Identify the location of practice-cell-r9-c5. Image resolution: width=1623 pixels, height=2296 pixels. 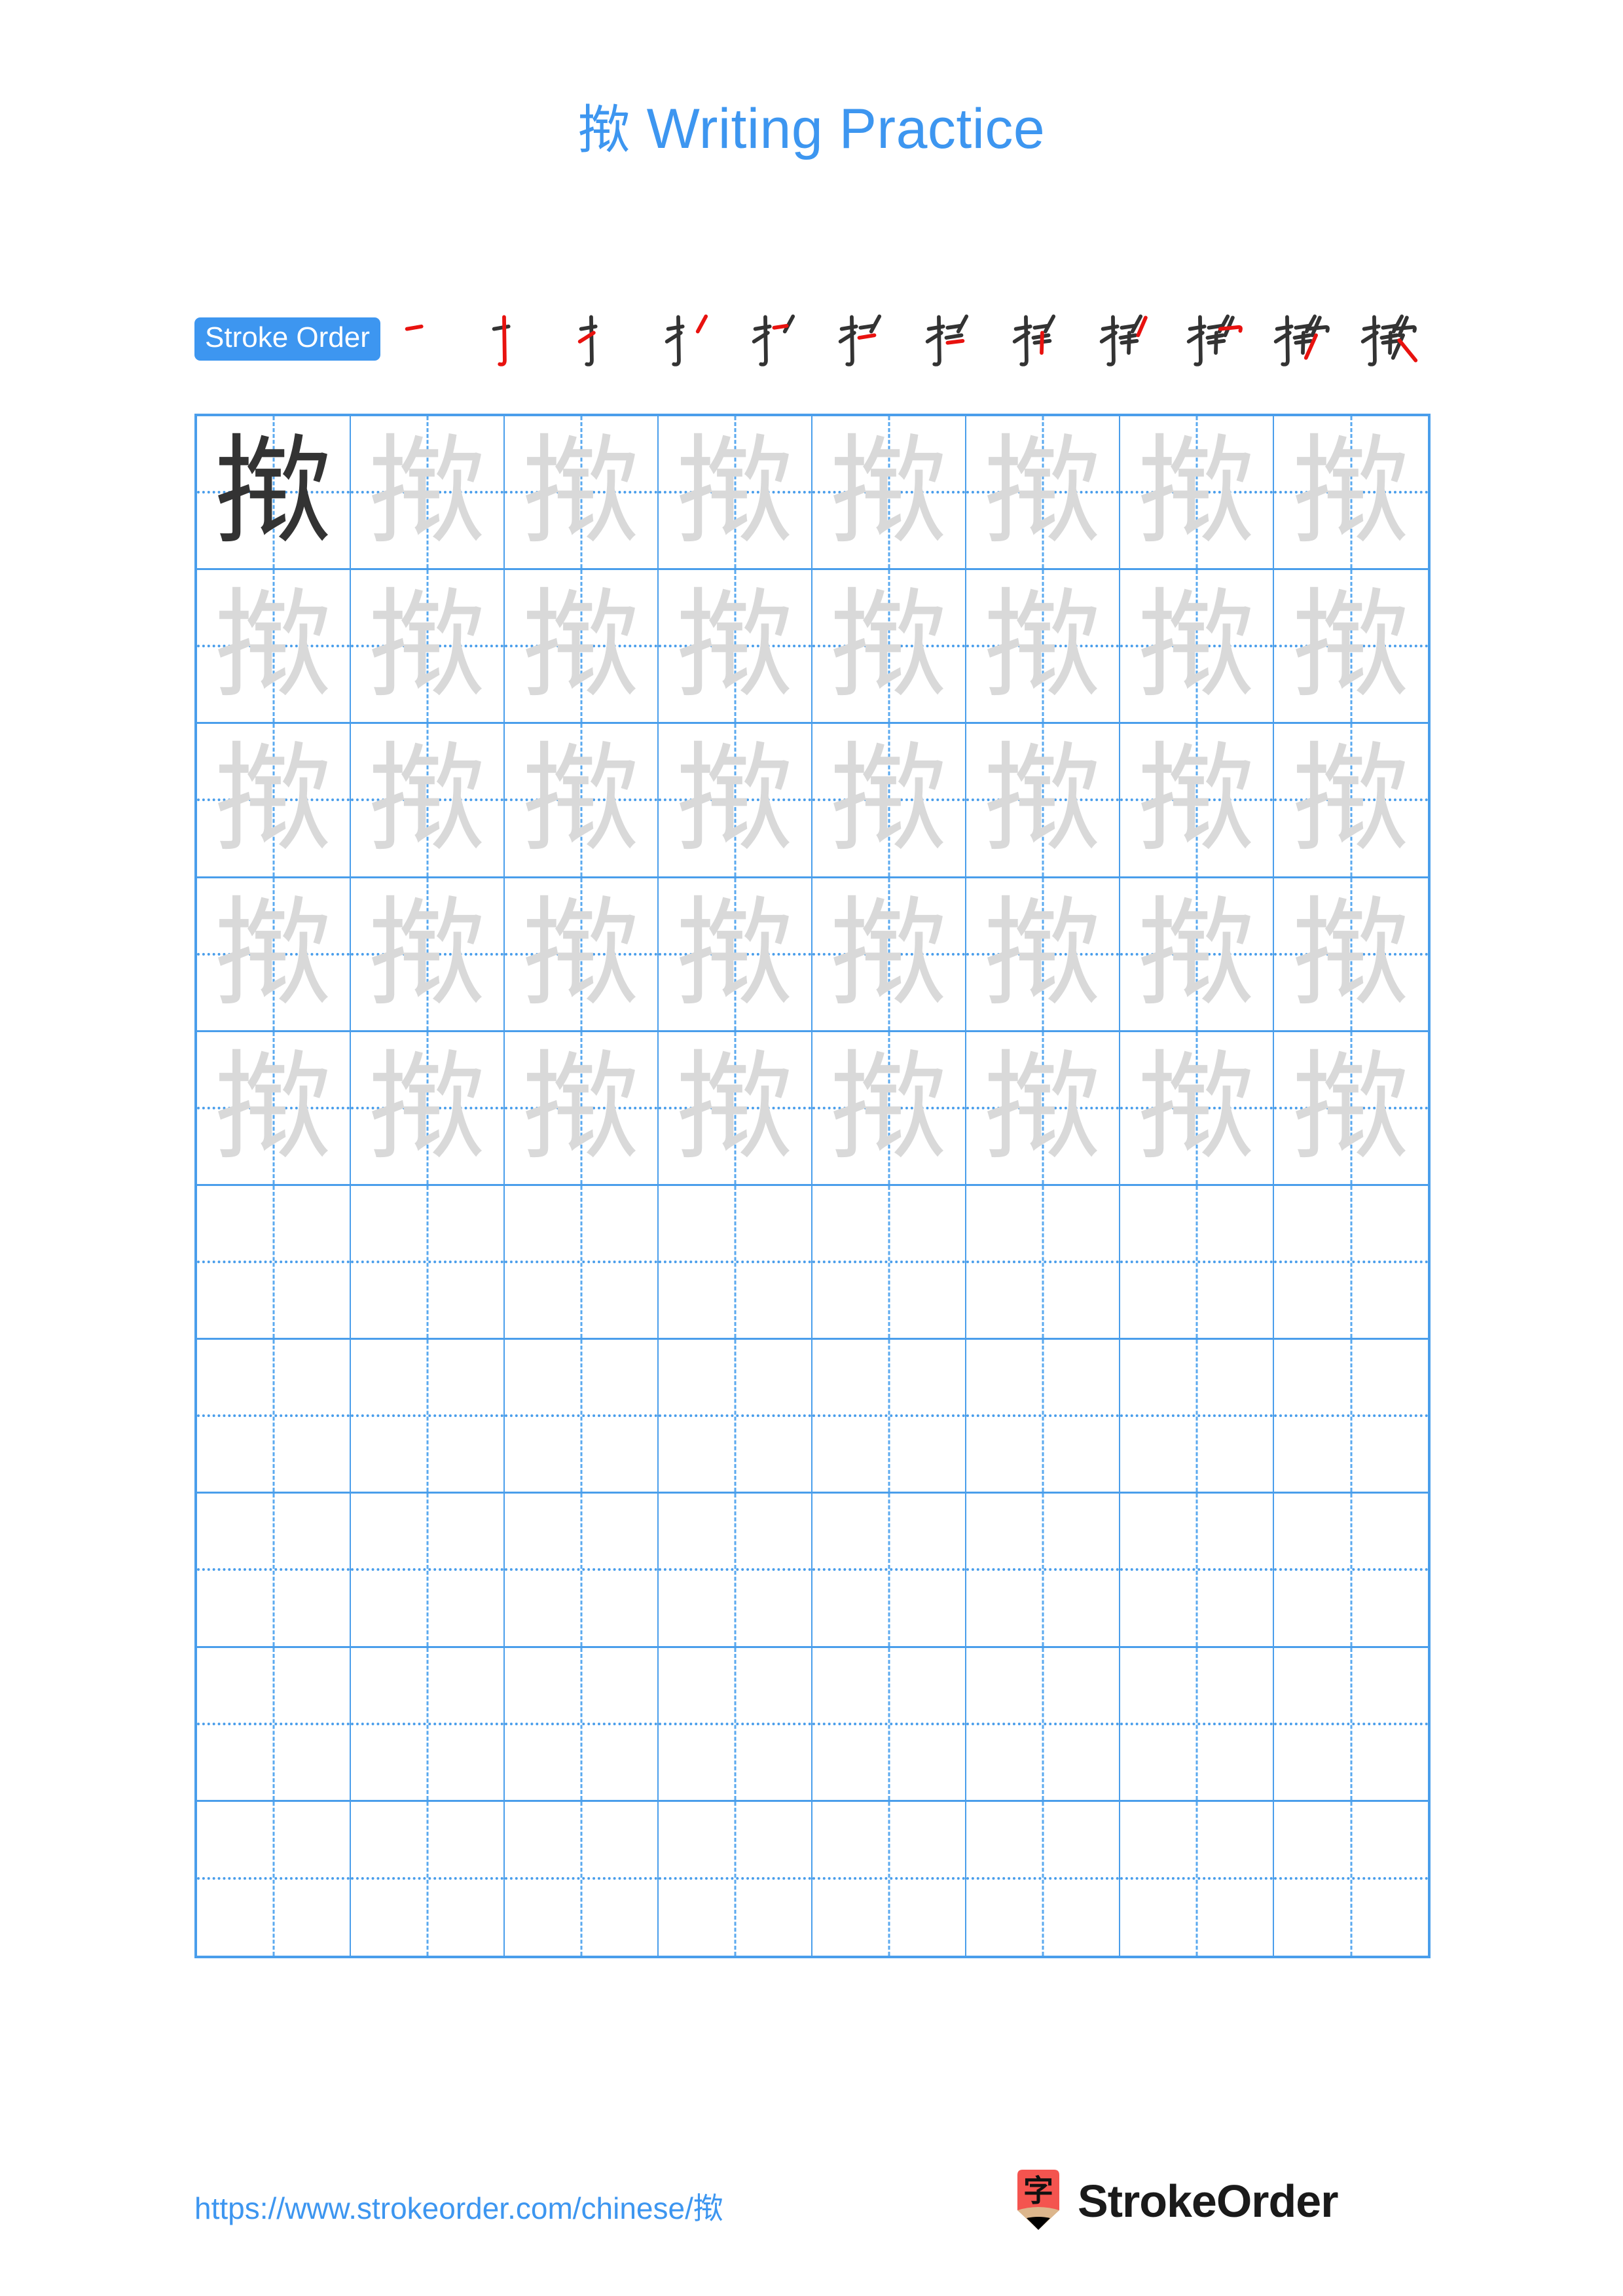
(889, 1724).